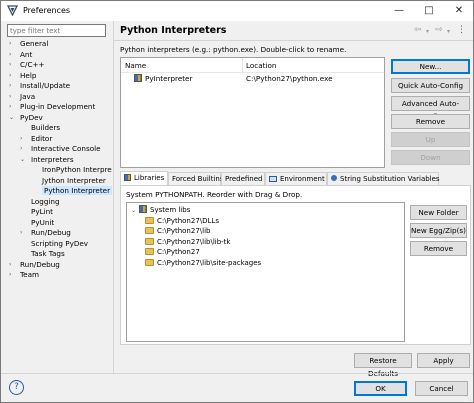 This screenshot has height=403, width=474. What do you see at coordinates (24, 275) in the screenshot?
I see `tree-item-team: › Team` at bounding box center [24, 275].